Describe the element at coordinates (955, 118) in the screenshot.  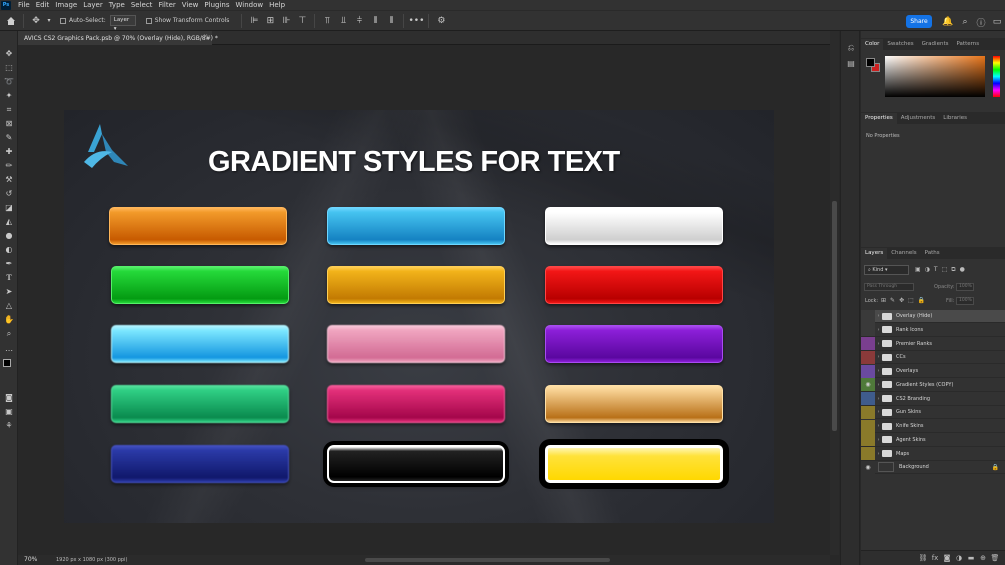
I see `tab-libraries: Libraries` at that location.